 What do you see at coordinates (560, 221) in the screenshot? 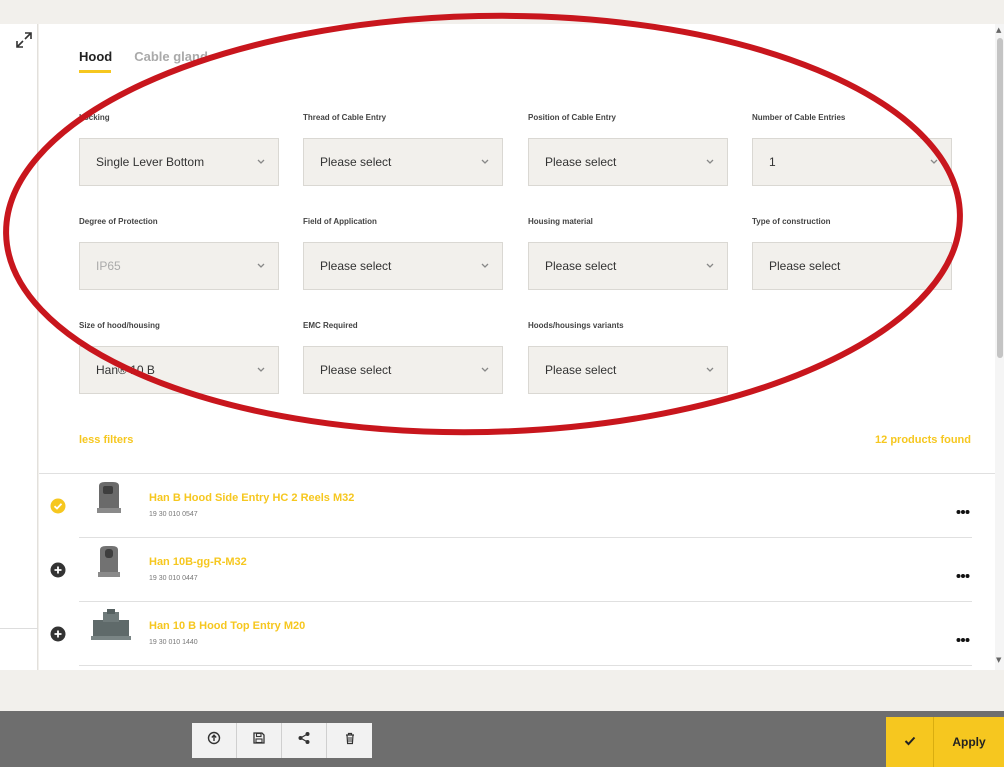
I see `filter-label-material: Housing material` at bounding box center [560, 221].